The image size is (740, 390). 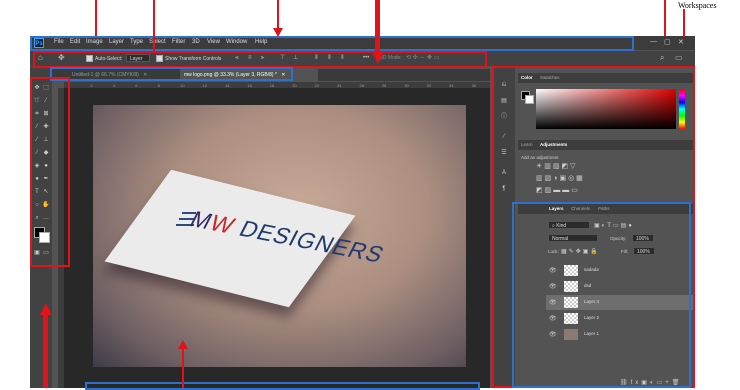 What do you see at coordinates (662, 58) in the screenshot?
I see `search-icon: ⌕` at bounding box center [662, 58].